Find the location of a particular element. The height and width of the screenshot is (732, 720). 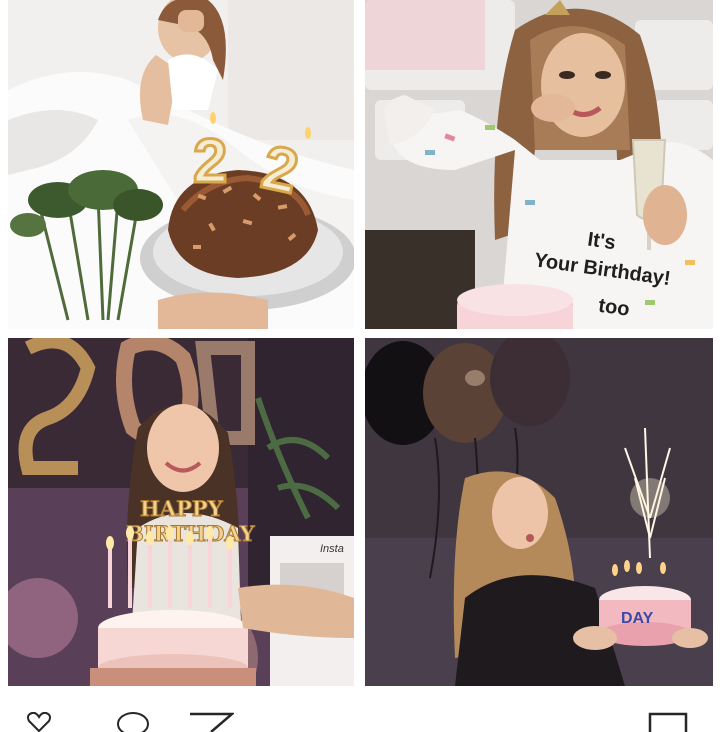

shirt-line-3: too is located at coordinates (614, 308).